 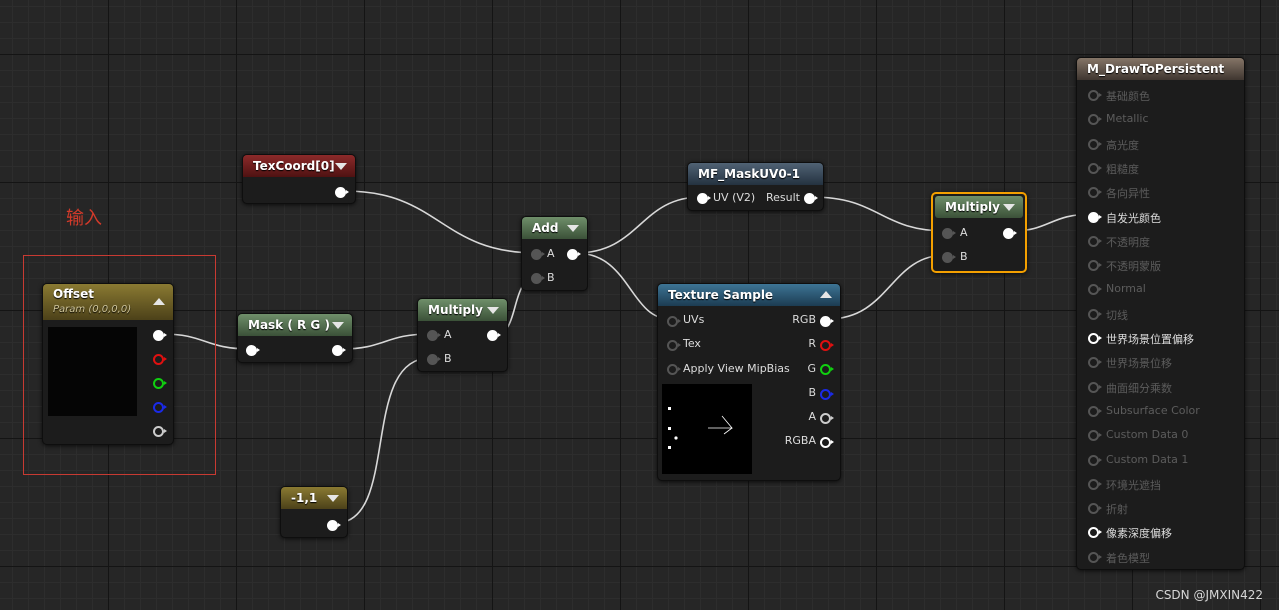 I want to click on material-input-label: 世界场景位移, so click(x=1139, y=364).